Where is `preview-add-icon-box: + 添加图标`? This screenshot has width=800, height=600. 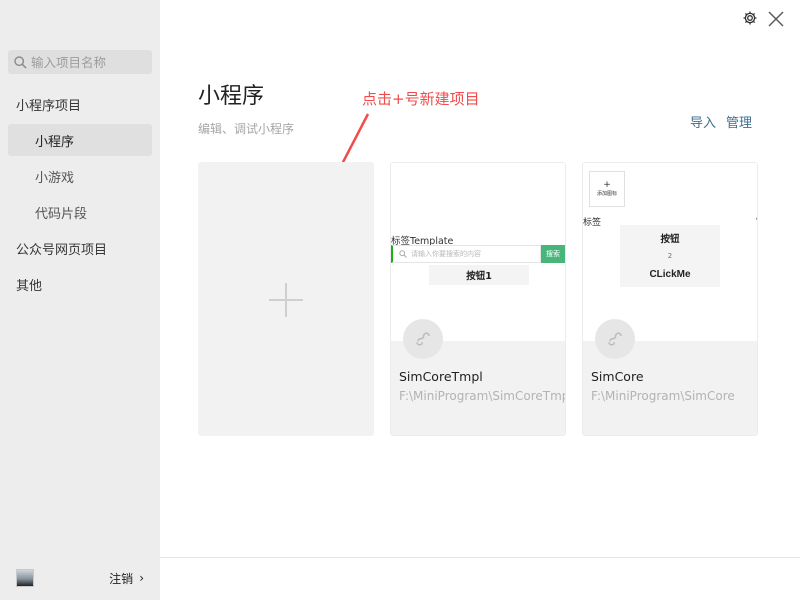
preview-add-icon-box: + 添加图标 is located at coordinates (607, 189).